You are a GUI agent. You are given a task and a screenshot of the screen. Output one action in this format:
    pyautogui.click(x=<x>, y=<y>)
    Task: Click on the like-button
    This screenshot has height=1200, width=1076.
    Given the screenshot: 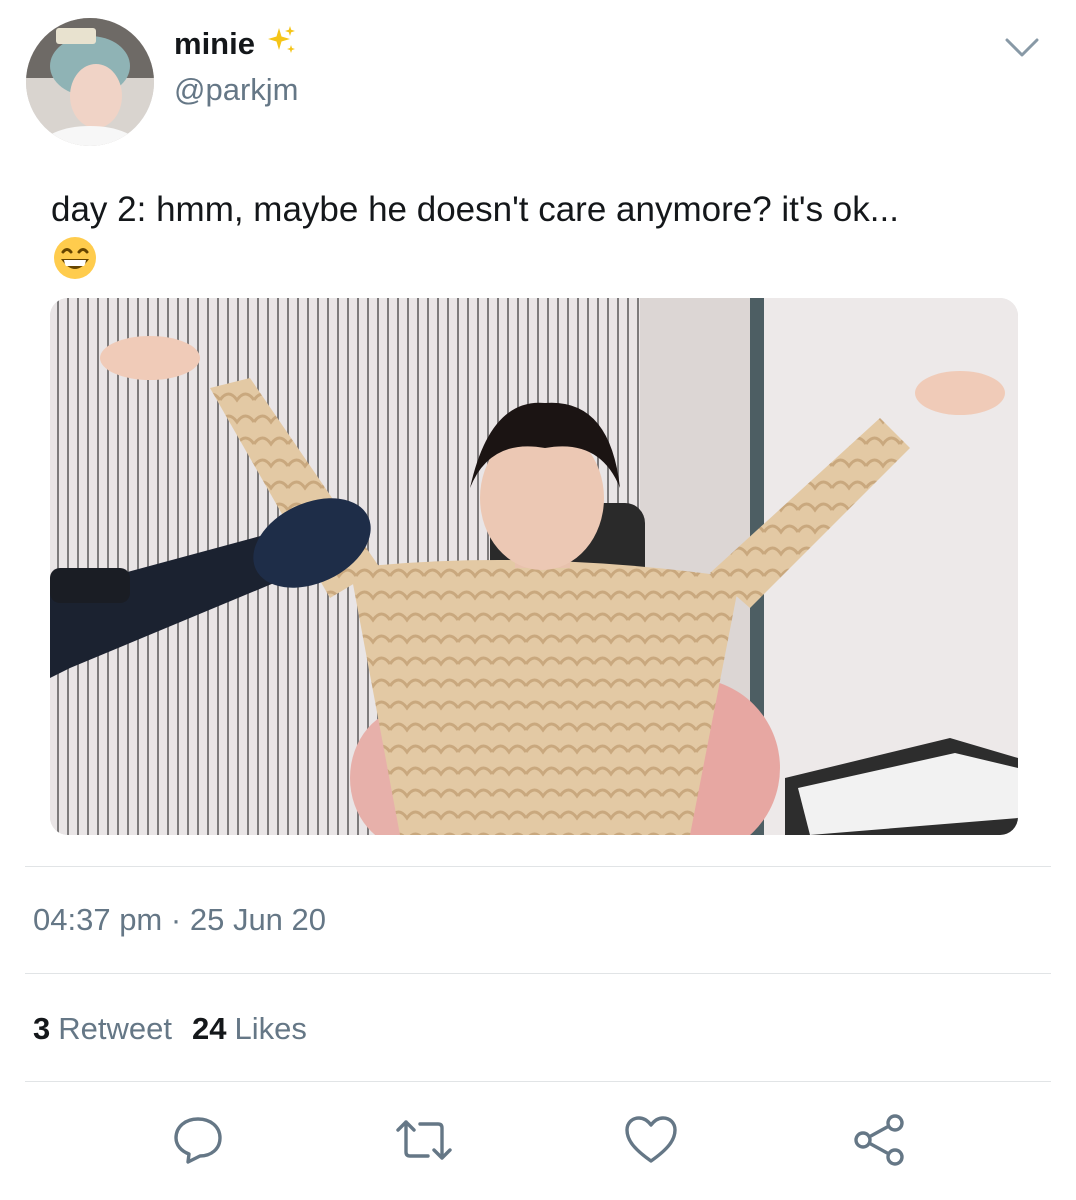 What is the action you would take?
    pyautogui.click(x=651, y=1142)
    